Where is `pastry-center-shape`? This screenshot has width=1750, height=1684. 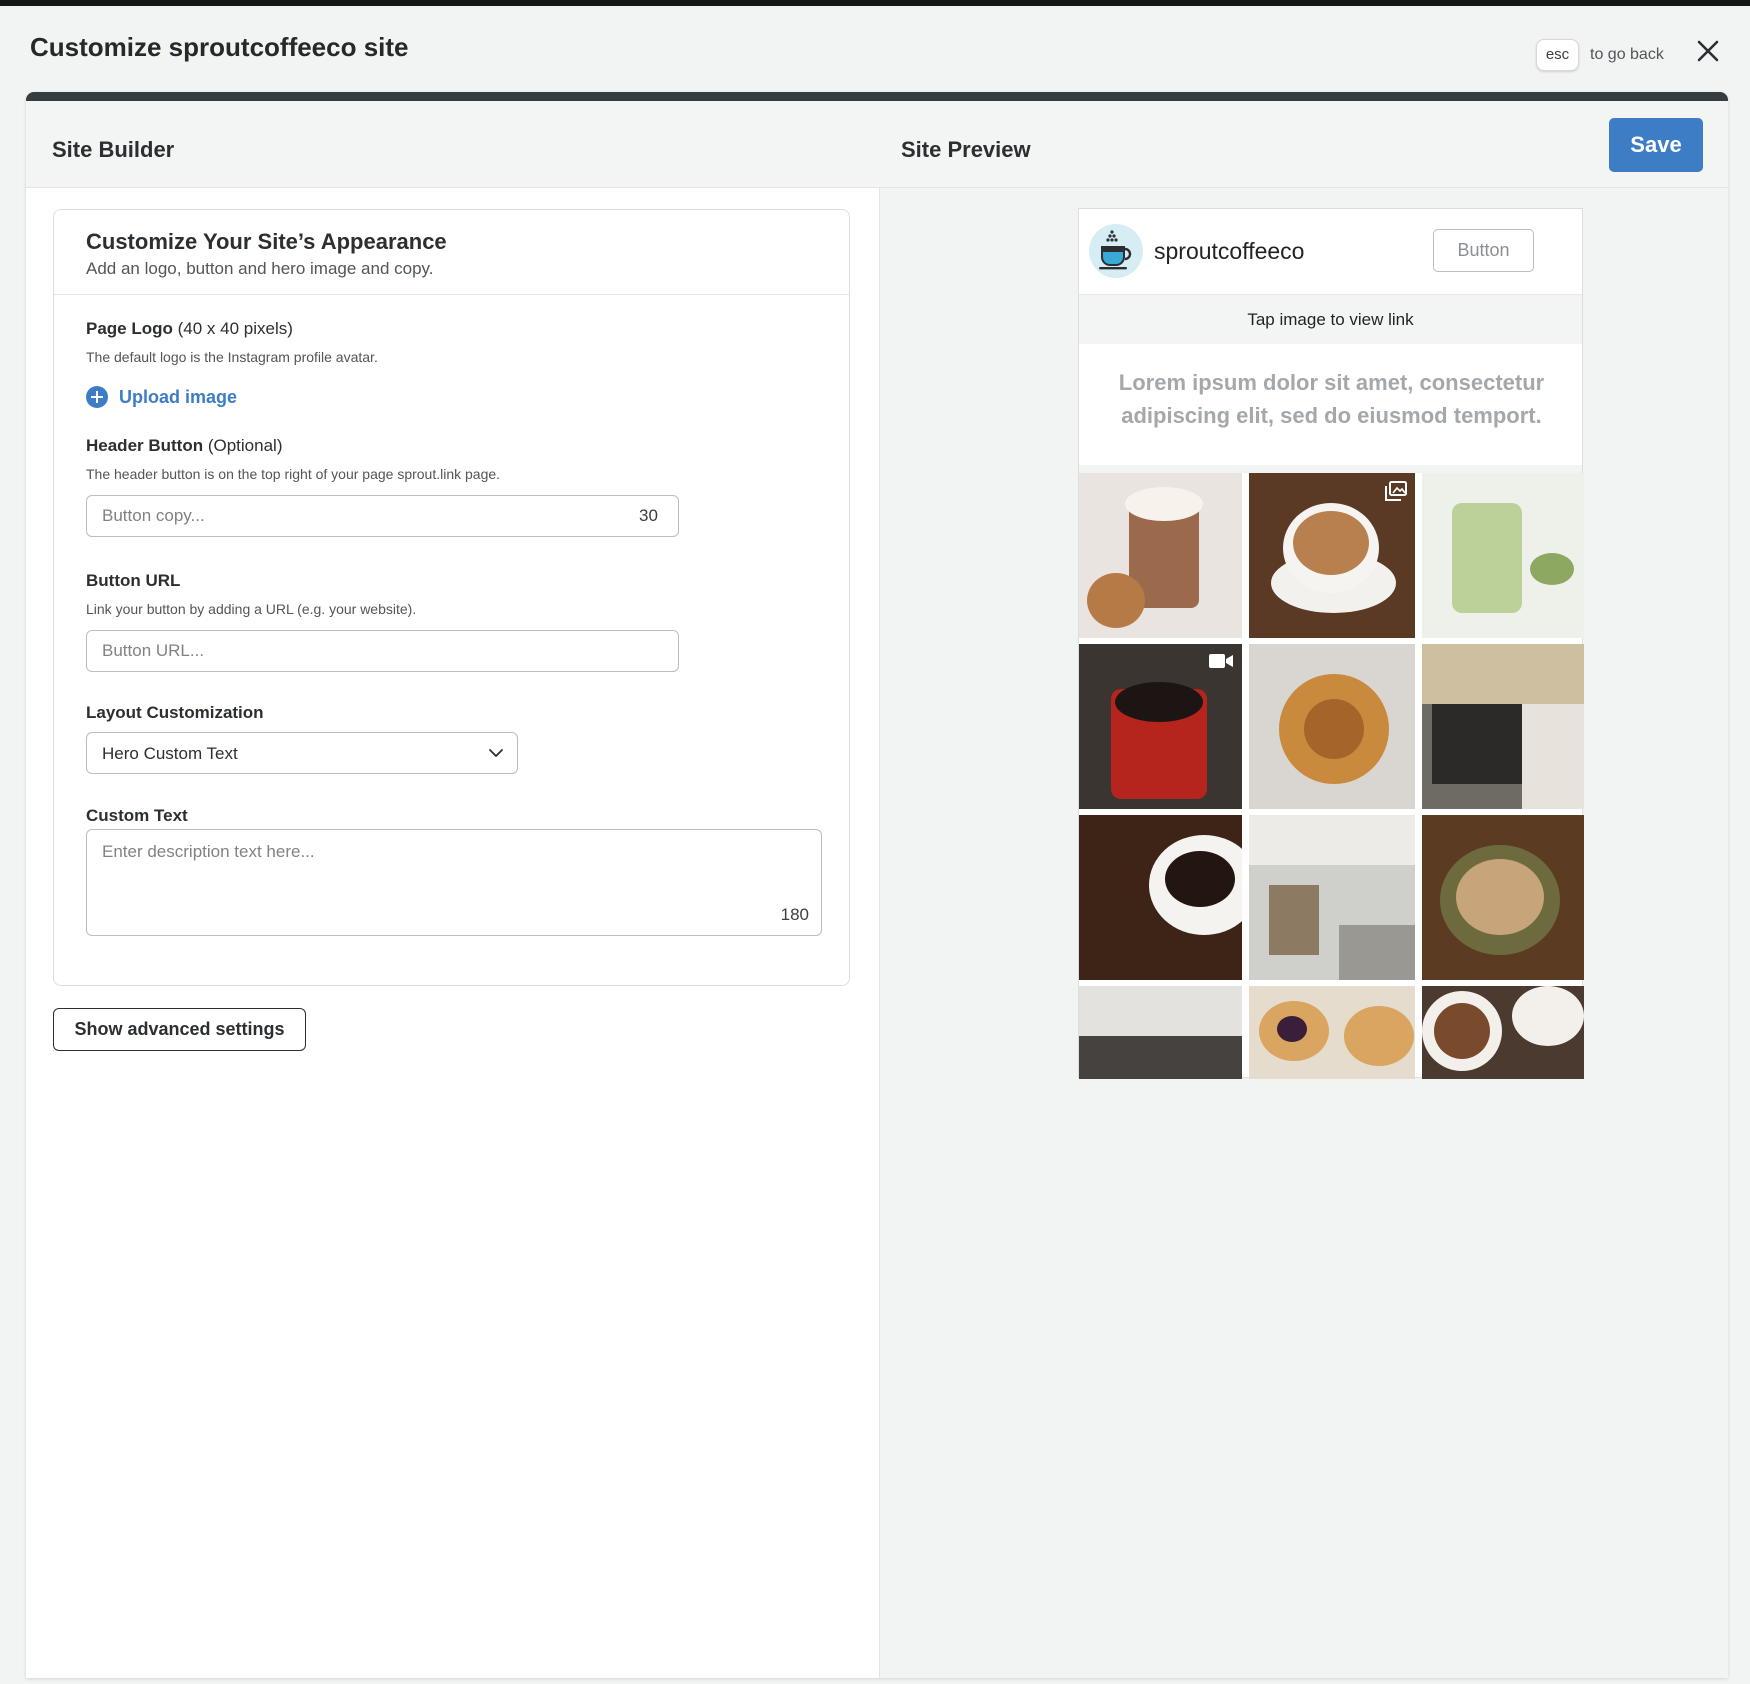
pastry-center-shape is located at coordinates (1334, 729).